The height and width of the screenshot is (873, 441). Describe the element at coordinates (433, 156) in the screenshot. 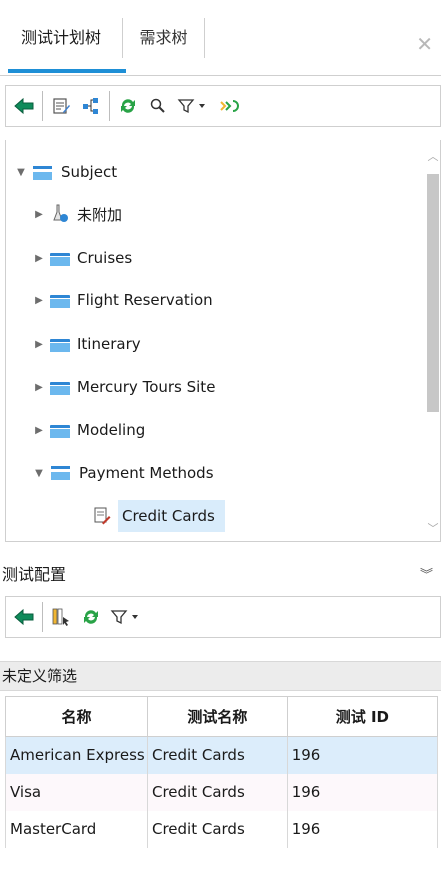

I see `scroll-up-icon: ︿` at that location.